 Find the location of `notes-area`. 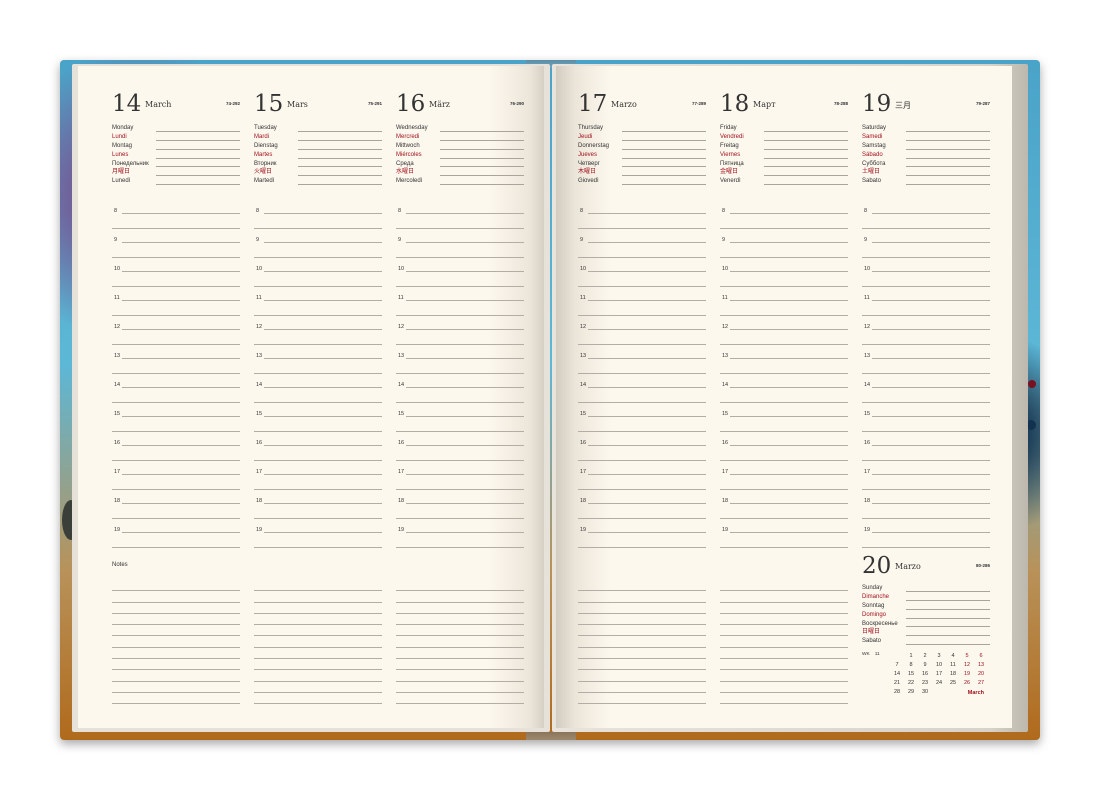

notes-area is located at coordinates (460, 642).